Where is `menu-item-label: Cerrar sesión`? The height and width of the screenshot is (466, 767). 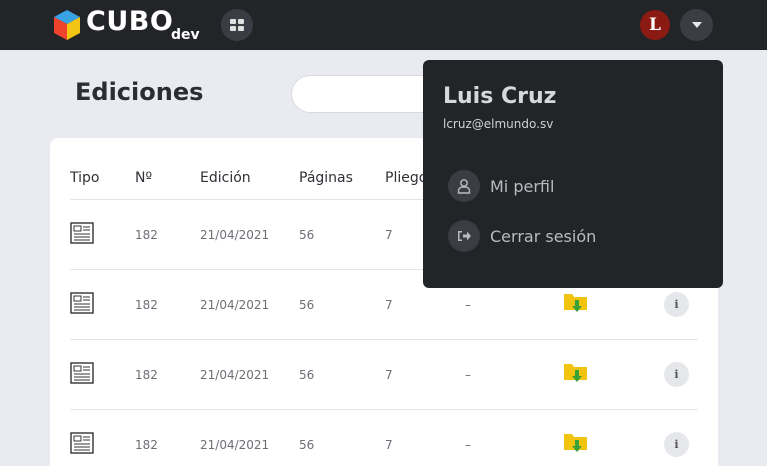
menu-item-label: Cerrar sesión is located at coordinates (543, 236).